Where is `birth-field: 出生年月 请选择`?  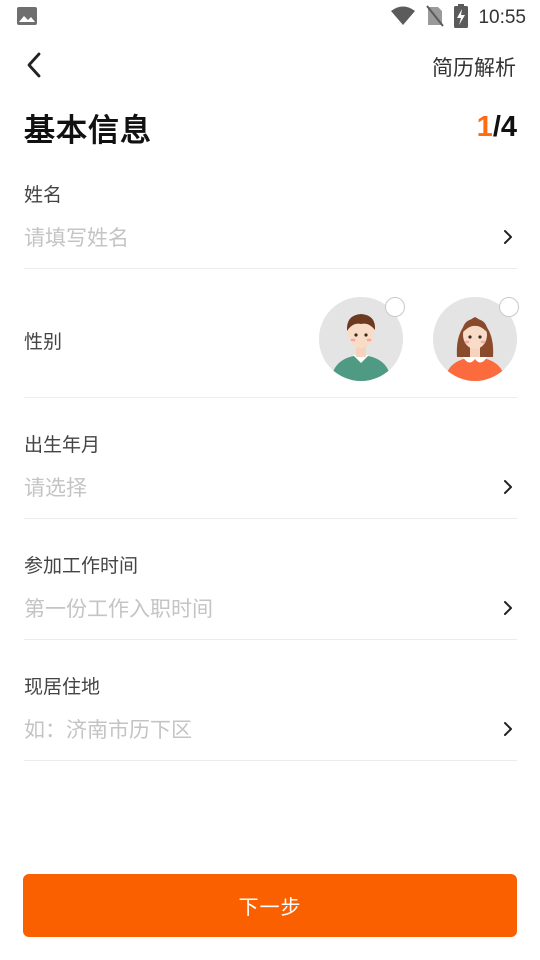 birth-field: 出生年月 请选择 is located at coordinates (270, 458).